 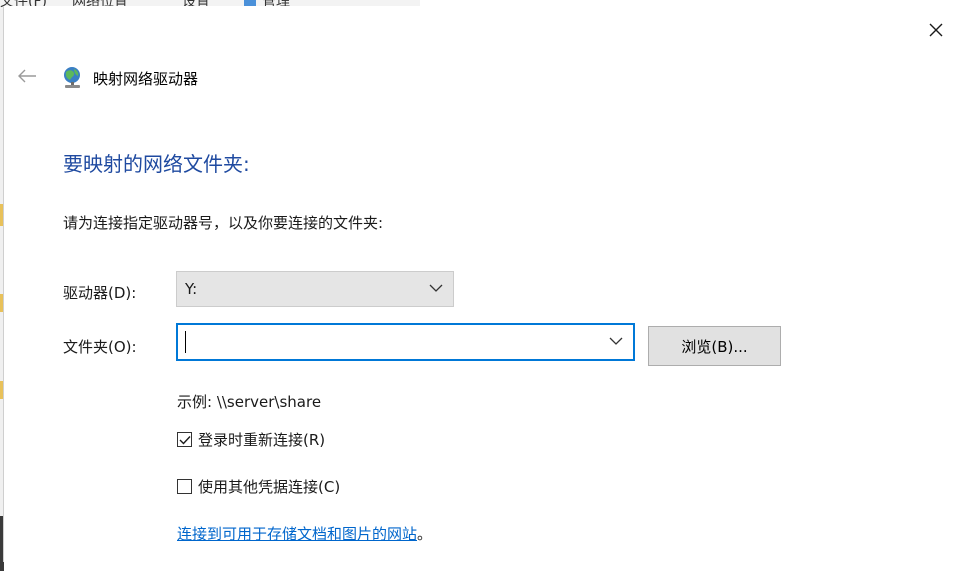 I want to click on close-icon, so click(x=936, y=30).